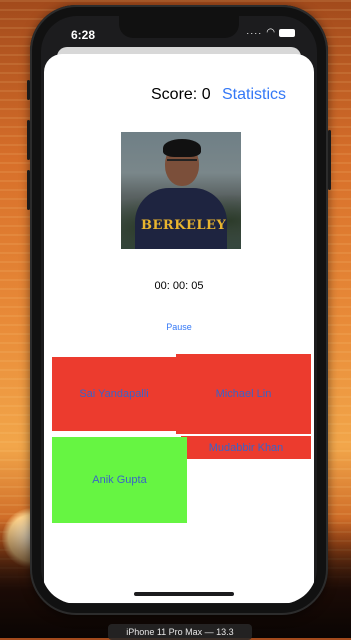  I want to click on answer-option-3: Mudabbir Khan, so click(246, 447).